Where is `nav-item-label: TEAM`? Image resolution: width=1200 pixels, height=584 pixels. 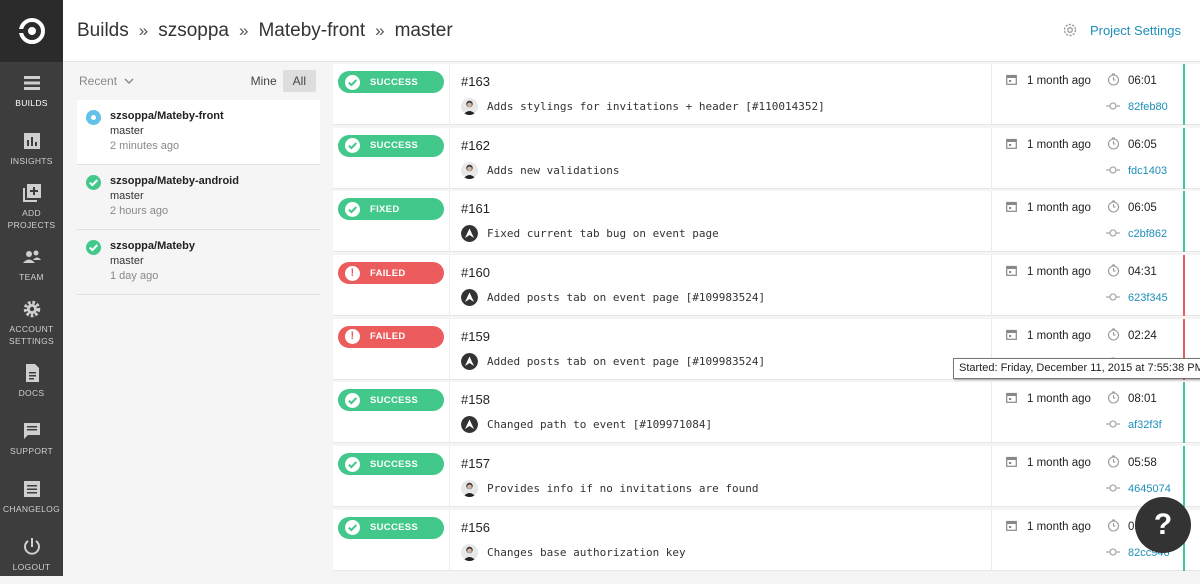
nav-item-label: TEAM is located at coordinates (31, 277).